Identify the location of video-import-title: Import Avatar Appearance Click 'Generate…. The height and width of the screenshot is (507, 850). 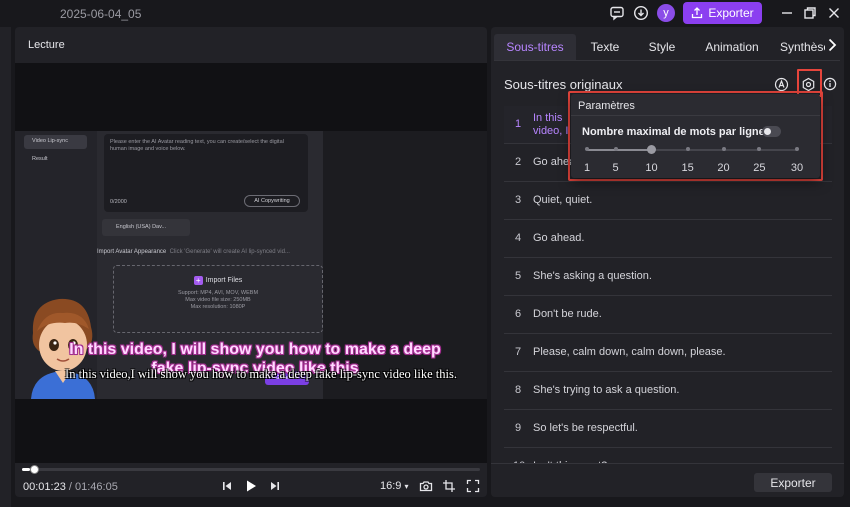
(193, 252).